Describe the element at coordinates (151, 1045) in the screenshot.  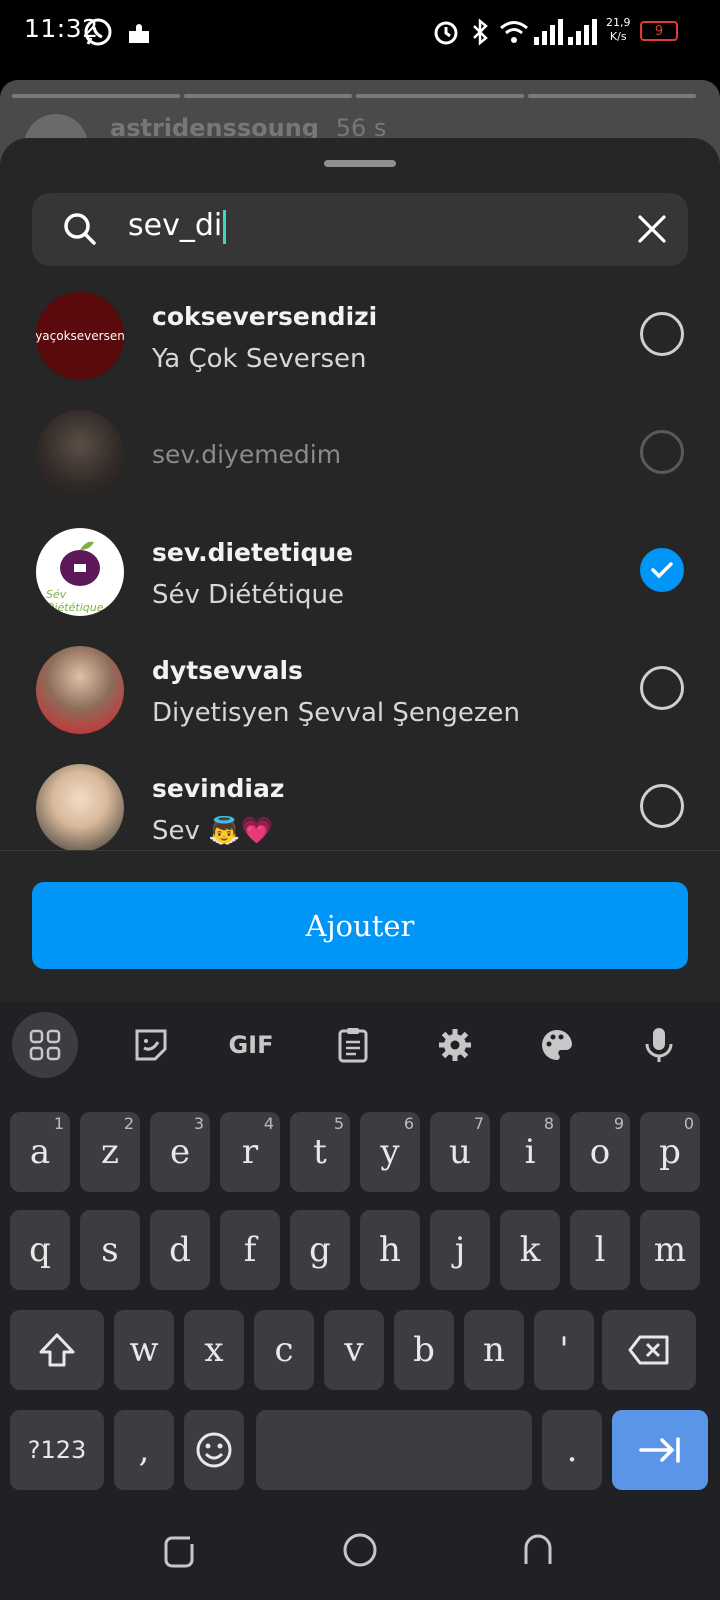
I see `sticker-icon` at that location.